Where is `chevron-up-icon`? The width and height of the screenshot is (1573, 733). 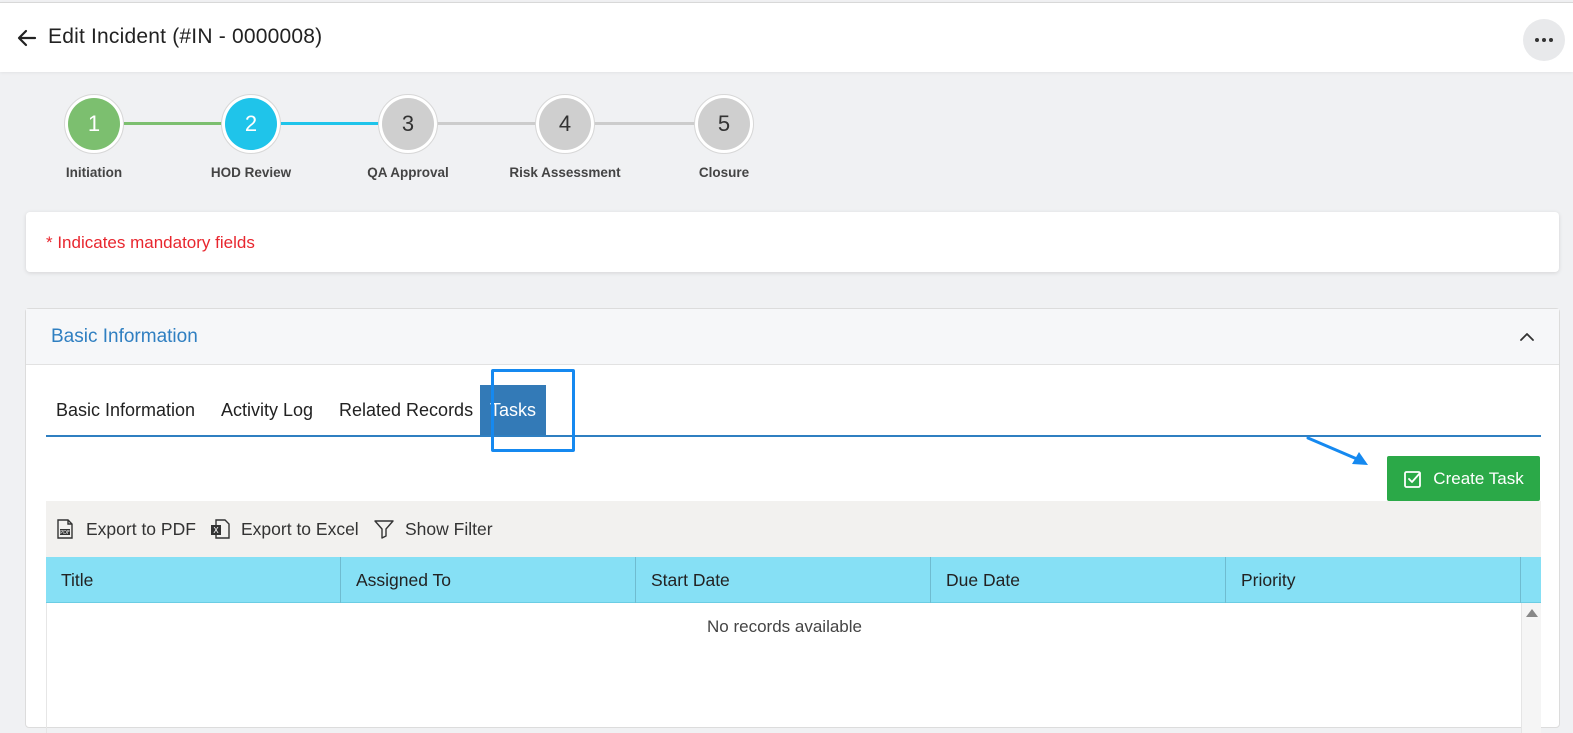
chevron-up-icon is located at coordinates (1527, 337).